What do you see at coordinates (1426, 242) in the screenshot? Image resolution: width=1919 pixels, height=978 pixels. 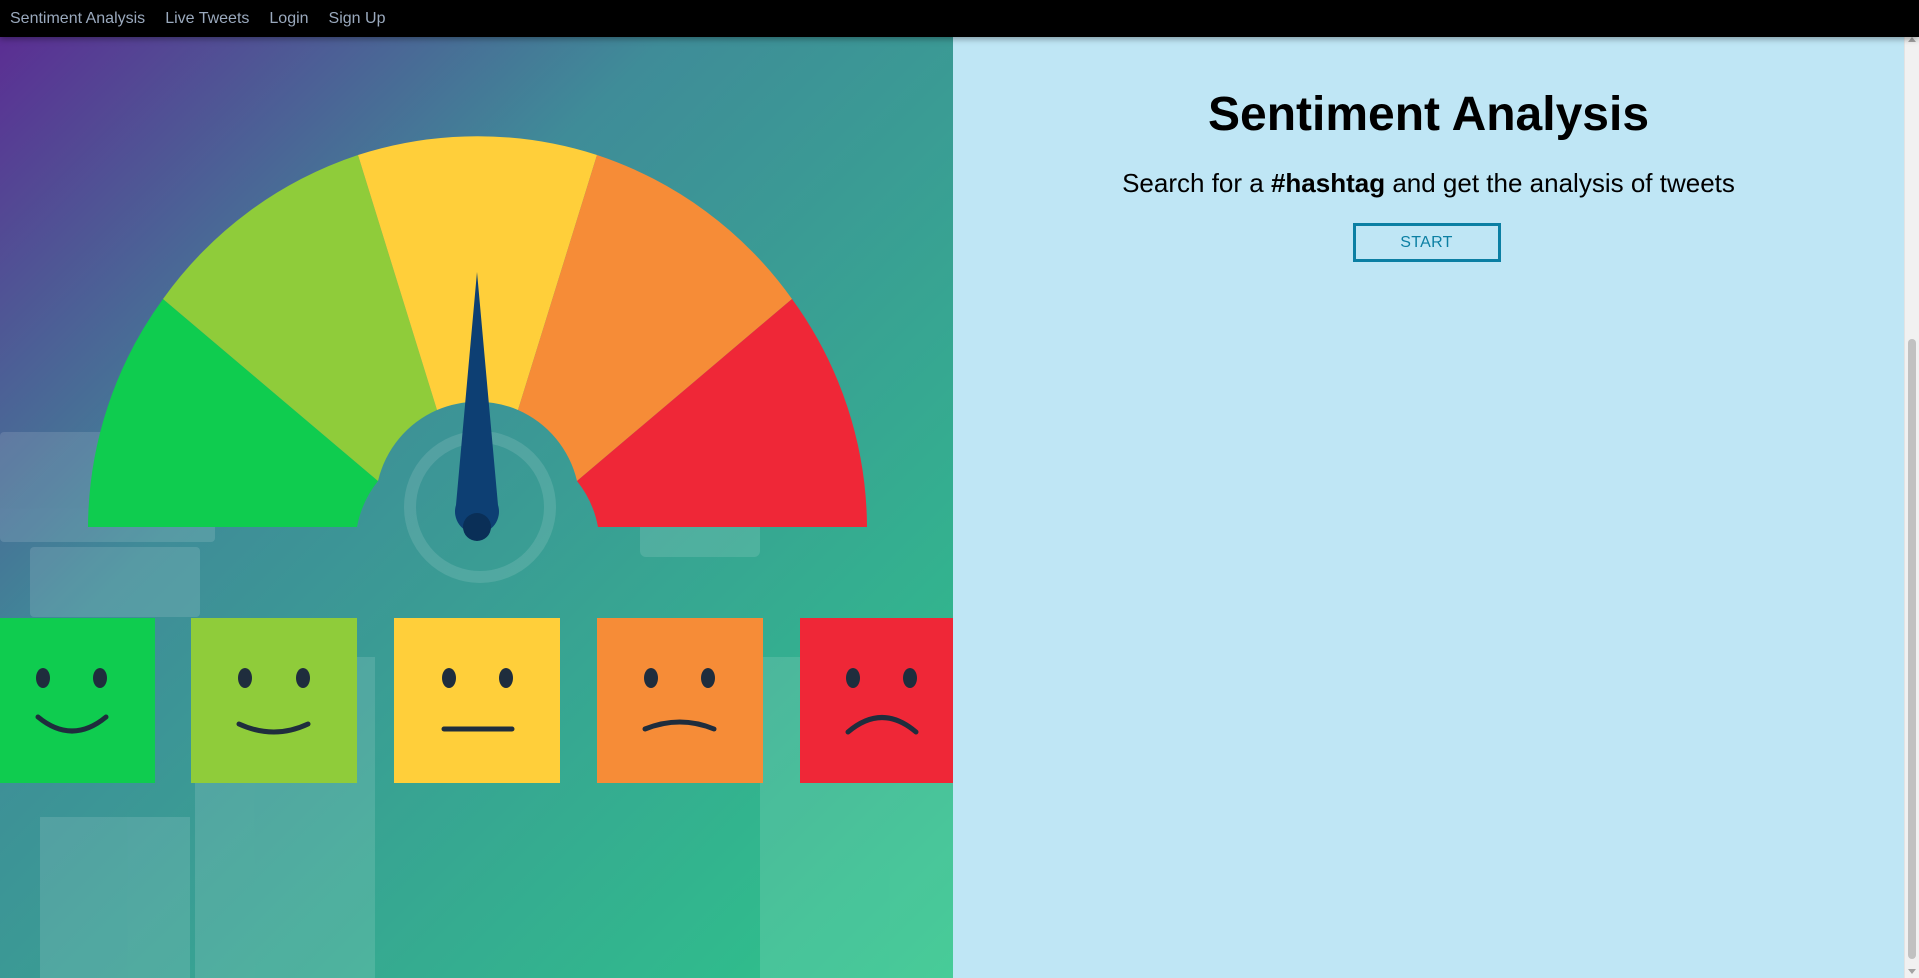 I see `start-button: START` at bounding box center [1426, 242].